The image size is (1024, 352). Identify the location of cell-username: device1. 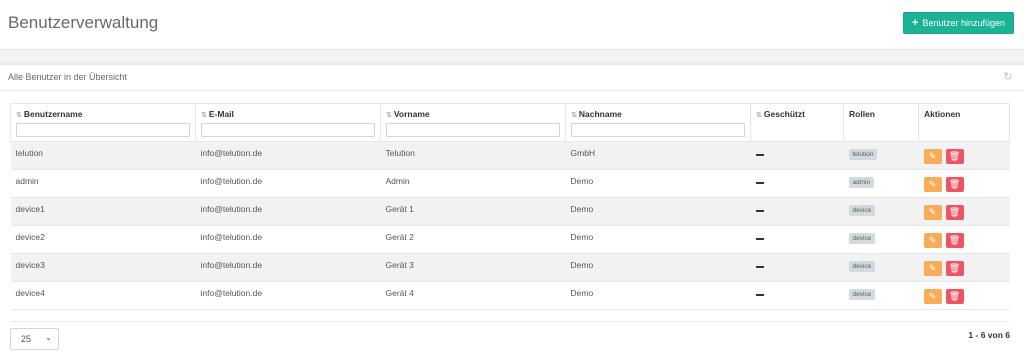
(103, 211).